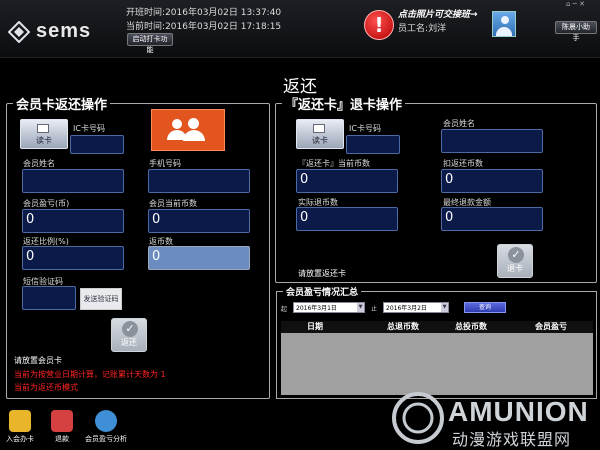  What do you see at coordinates (459, 123) in the screenshot?
I see `refund-member-name-label: 会员姓名` at bounding box center [459, 123].